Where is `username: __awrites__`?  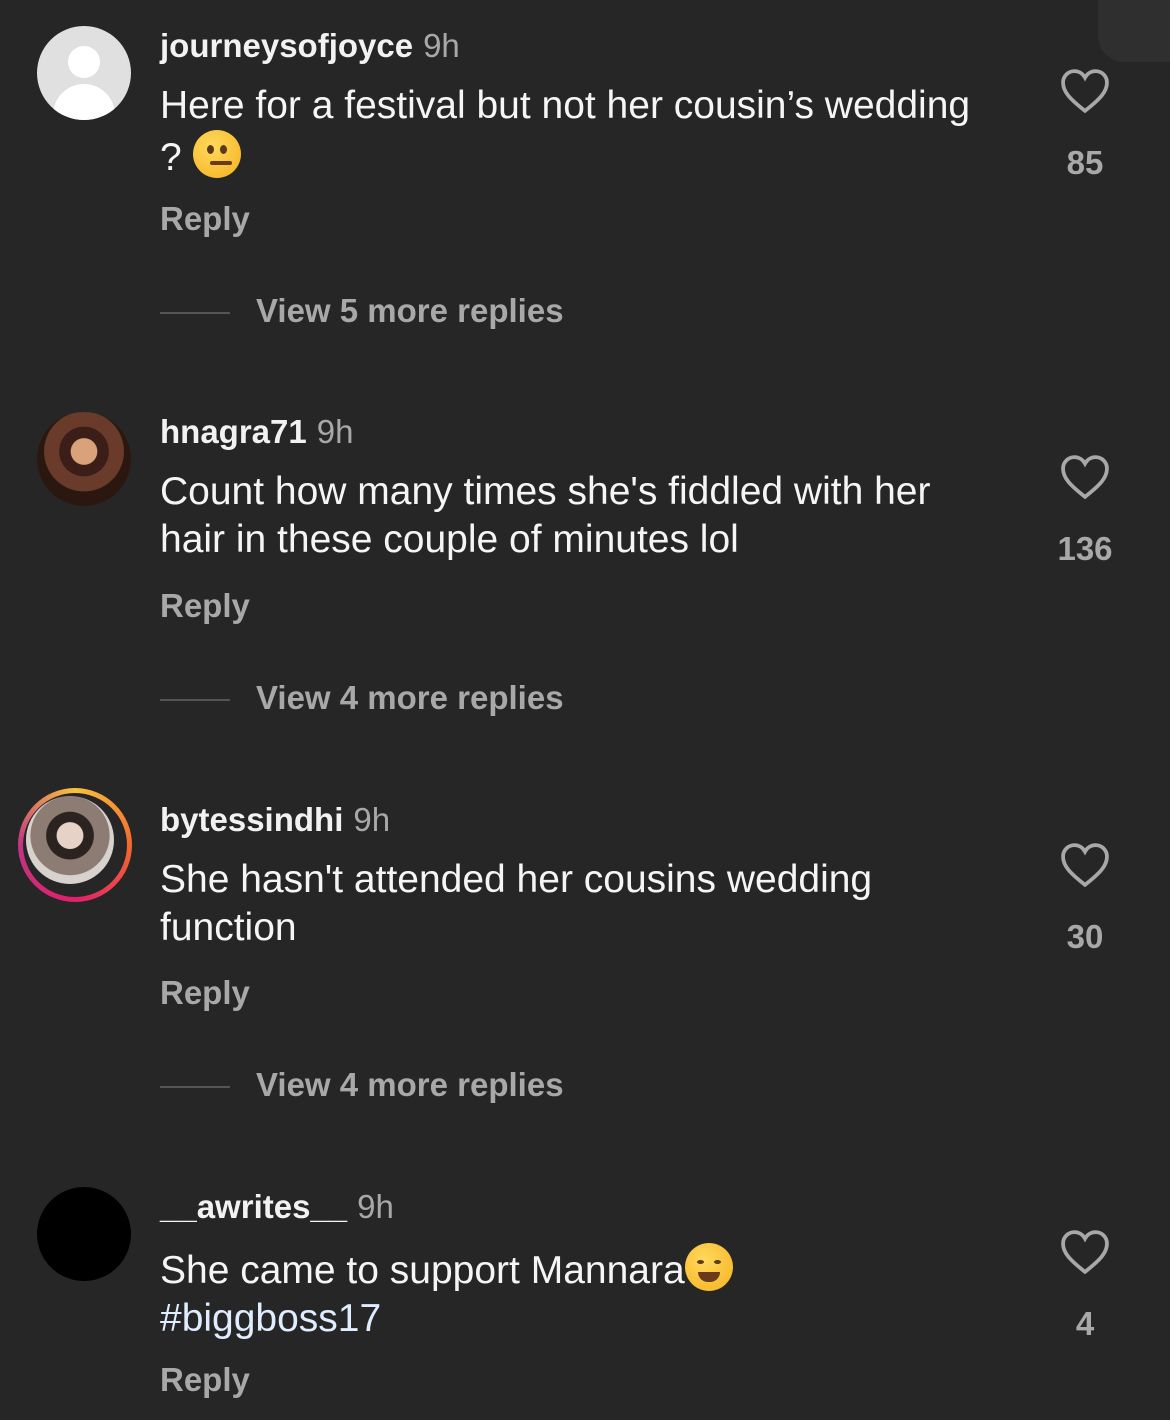
username: __awrites__ is located at coordinates (253, 1206).